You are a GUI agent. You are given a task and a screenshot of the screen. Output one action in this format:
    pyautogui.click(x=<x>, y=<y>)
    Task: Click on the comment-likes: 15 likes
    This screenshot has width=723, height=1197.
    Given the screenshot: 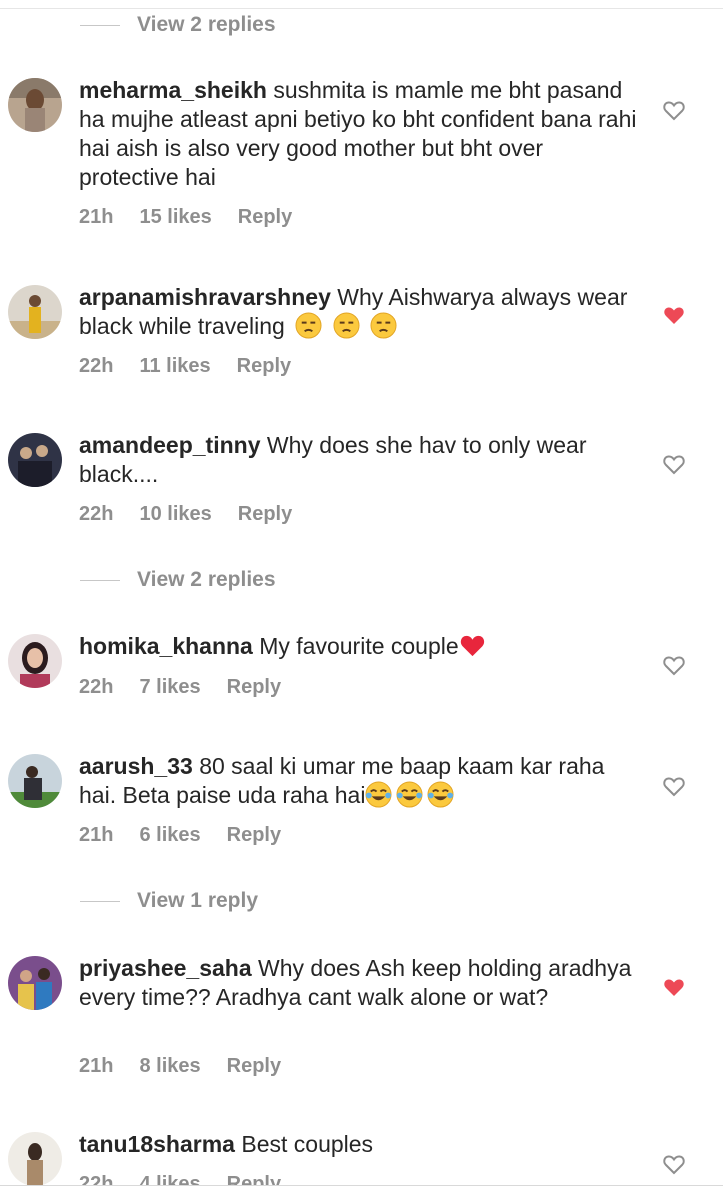 What is the action you would take?
    pyautogui.click(x=175, y=217)
    